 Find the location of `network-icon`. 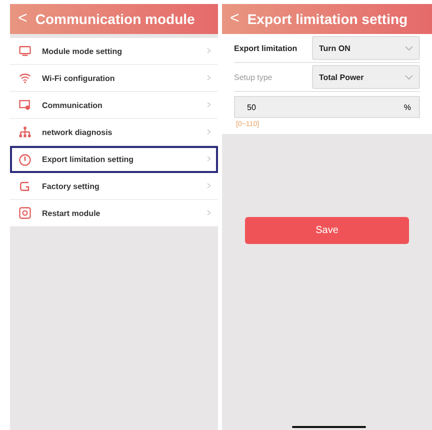

network-icon is located at coordinates (25, 132).